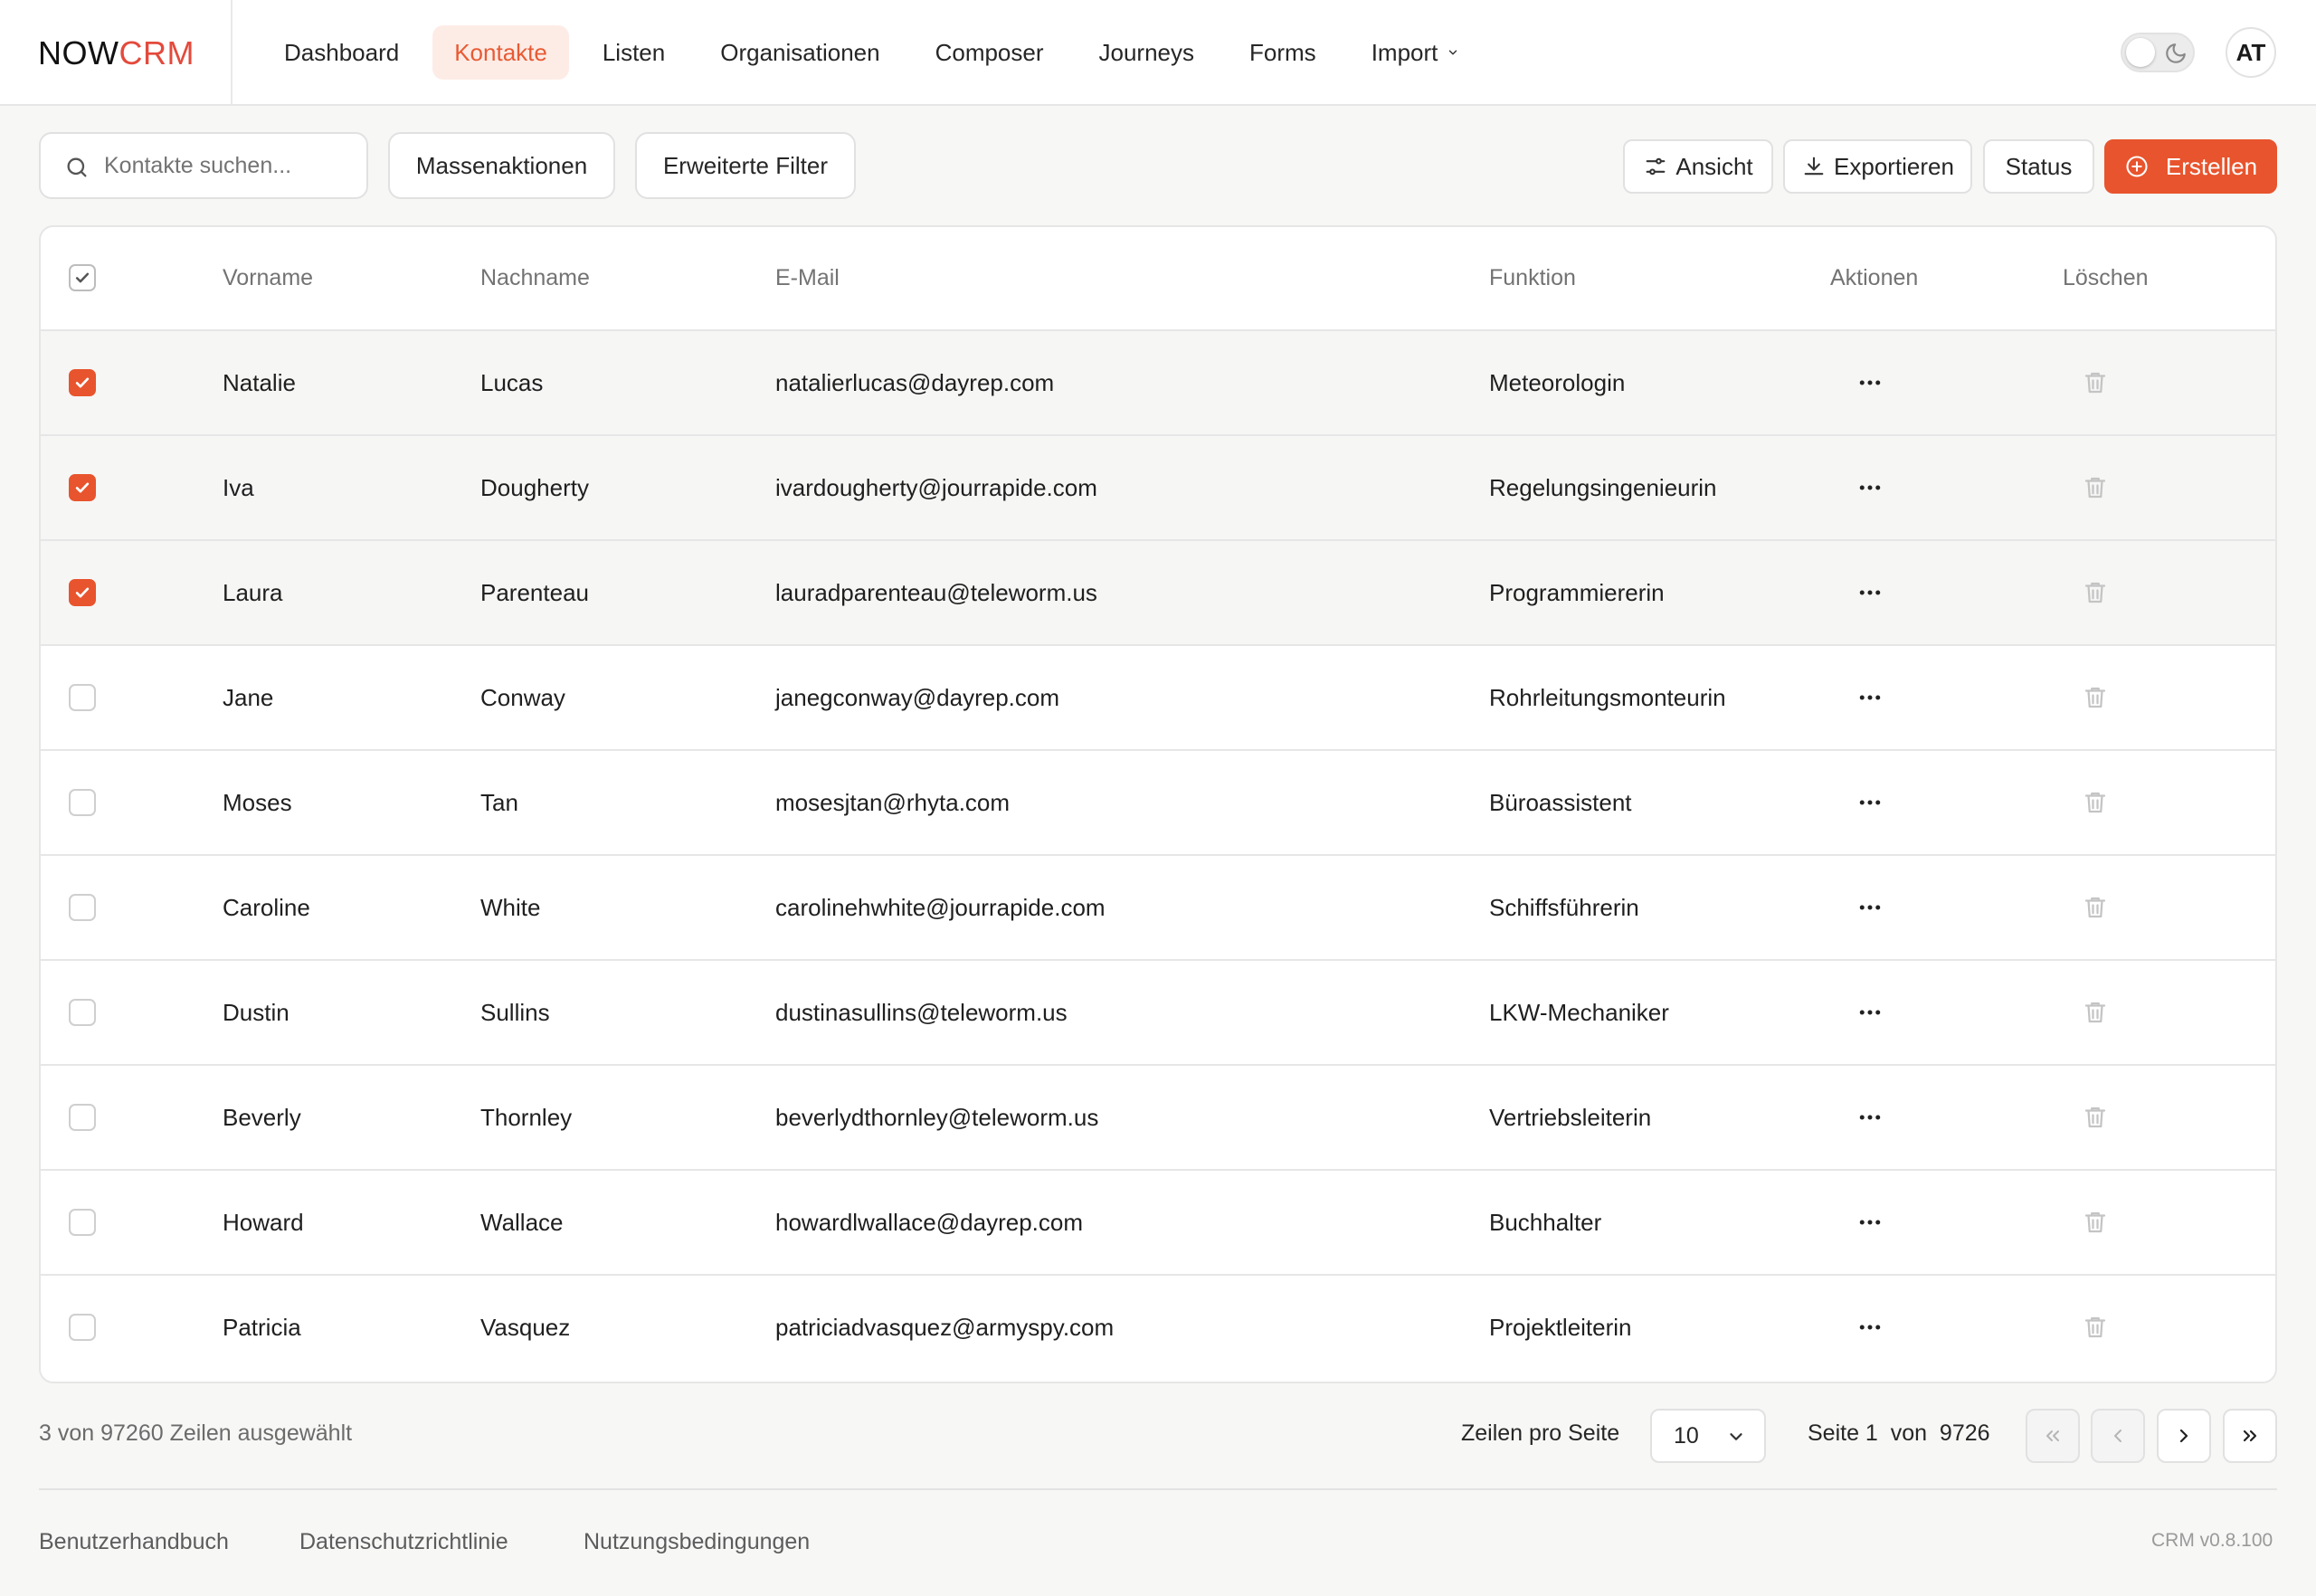 This screenshot has width=2316, height=1596. What do you see at coordinates (1579, 1012) in the screenshot?
I see `cell-function: LKW-Mechaniker` at bounding box center [1579, 1012].